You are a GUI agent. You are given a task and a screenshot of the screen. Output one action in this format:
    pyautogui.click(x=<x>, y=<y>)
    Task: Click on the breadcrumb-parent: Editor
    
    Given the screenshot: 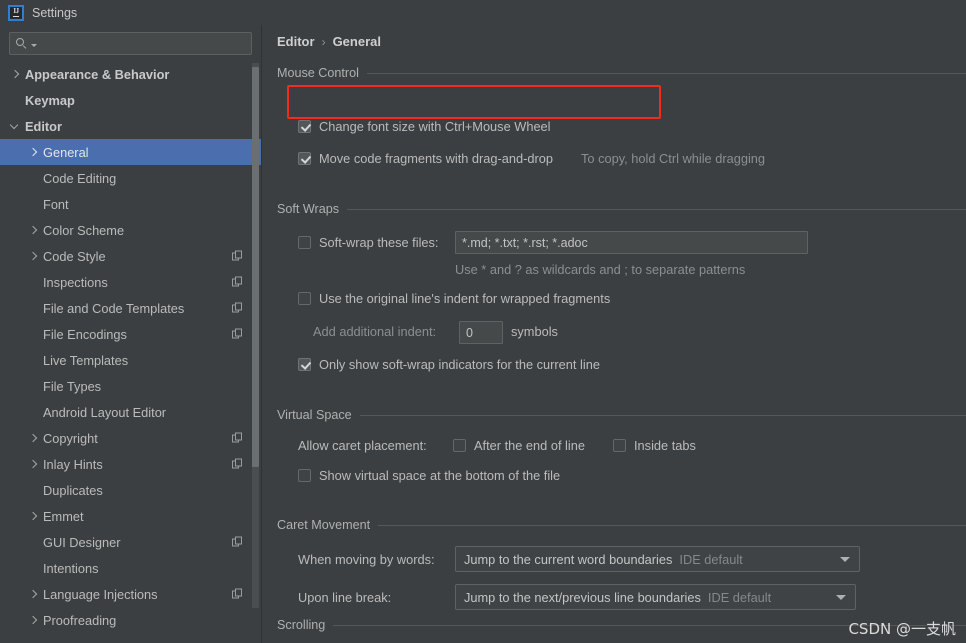 What is the action you would take?
    pyautogui.click(x=296, y=41)
    